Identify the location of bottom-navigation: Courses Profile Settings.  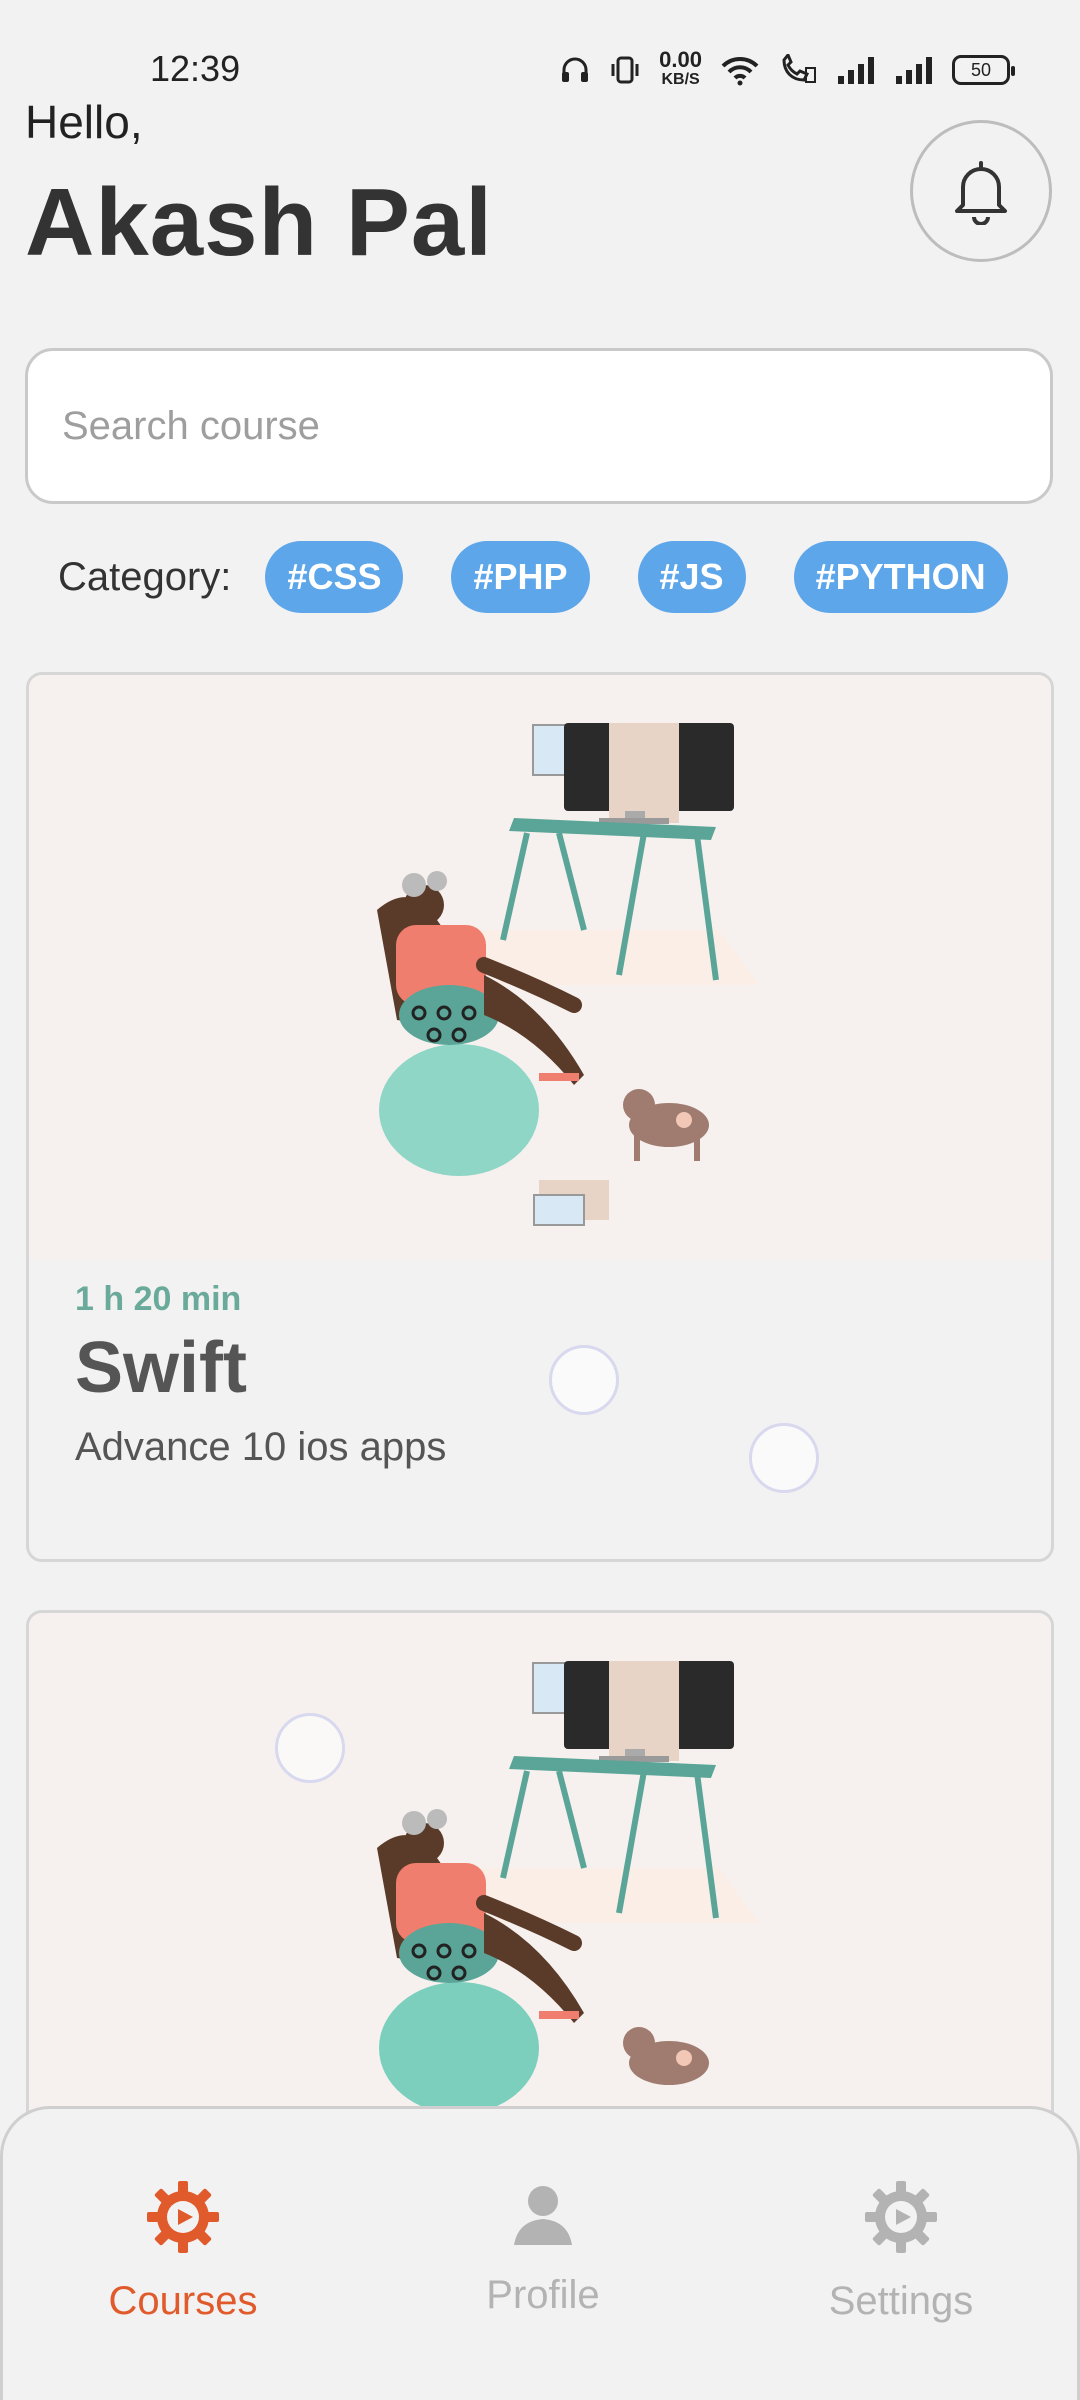
(540, 2253).